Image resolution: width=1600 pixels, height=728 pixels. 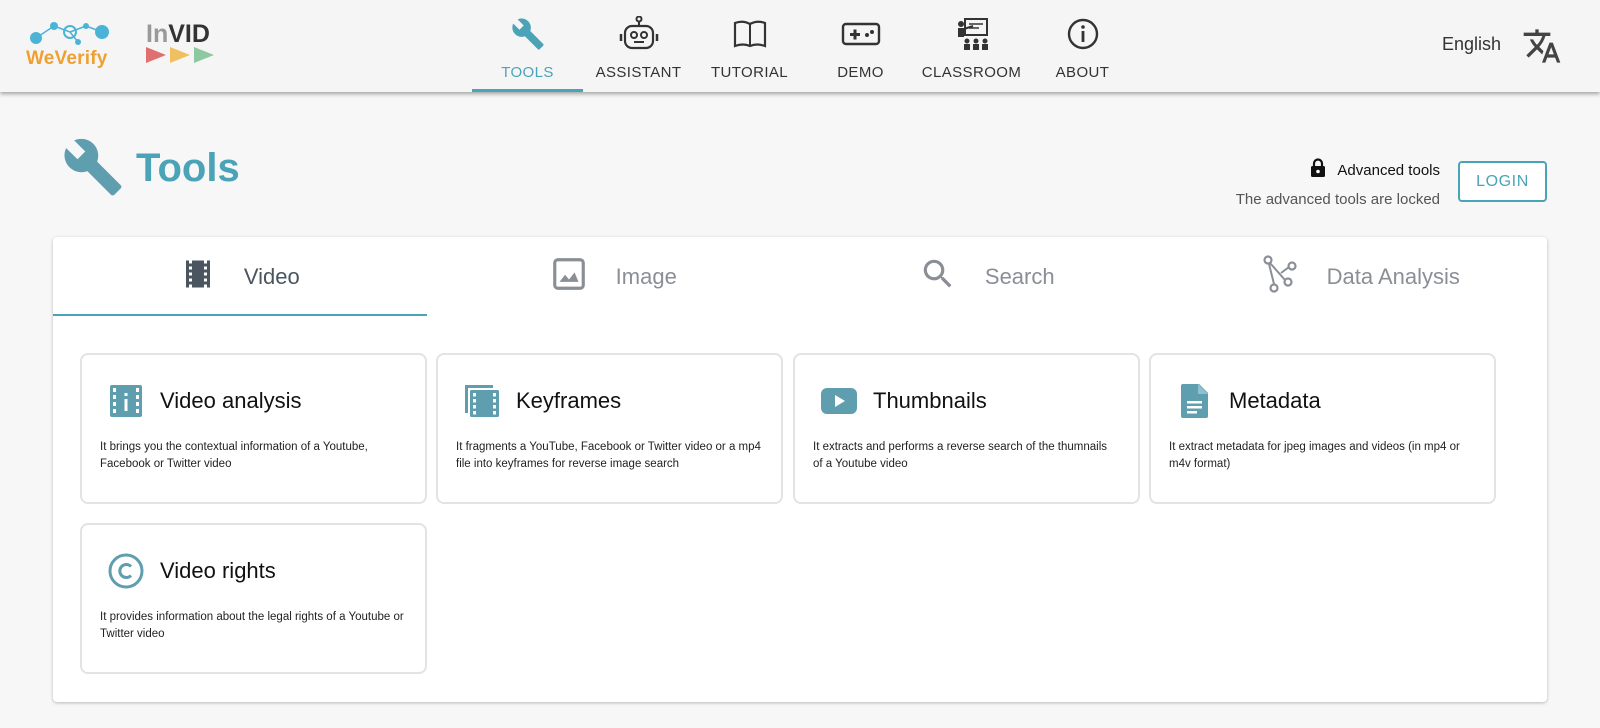 I want to click on weverify-network-icon, so click(x=69, y=33).